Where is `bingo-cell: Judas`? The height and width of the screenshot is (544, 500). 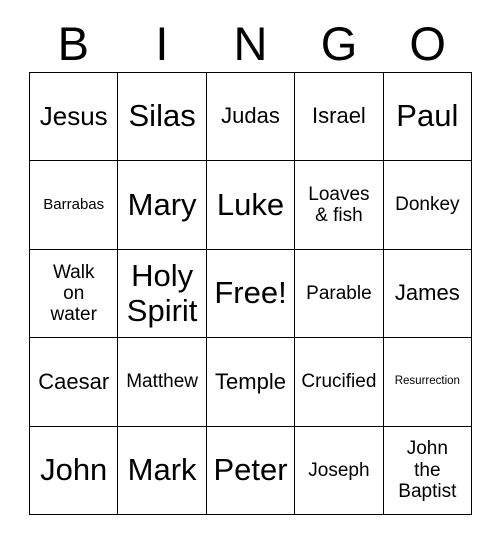 bingo-cell: Judas is located at coordinates (251, 117).